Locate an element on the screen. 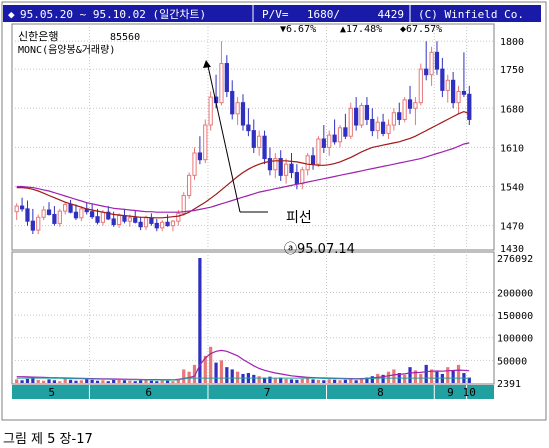  annotation-label: 피선 is located at coordinates (299, 218).